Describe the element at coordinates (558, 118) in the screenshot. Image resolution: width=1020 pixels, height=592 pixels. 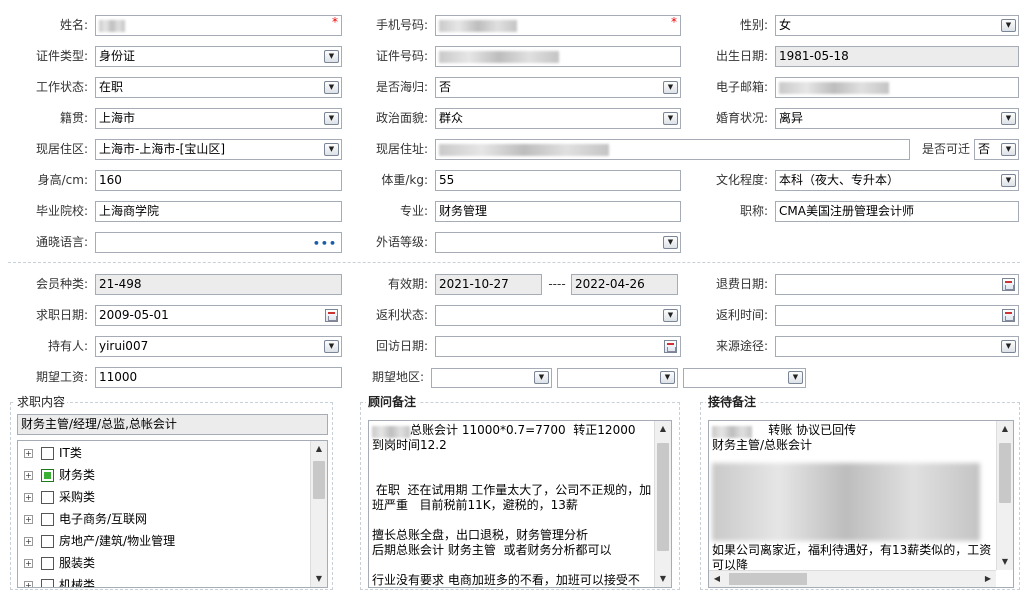
I see `political-select: 群众 ▼` at that location.